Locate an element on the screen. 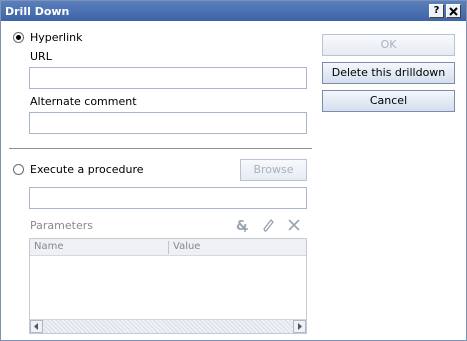 This screenshot has width=467, height=341. hyperlink-label: Hyperlink is located at coordinates (56, 37).